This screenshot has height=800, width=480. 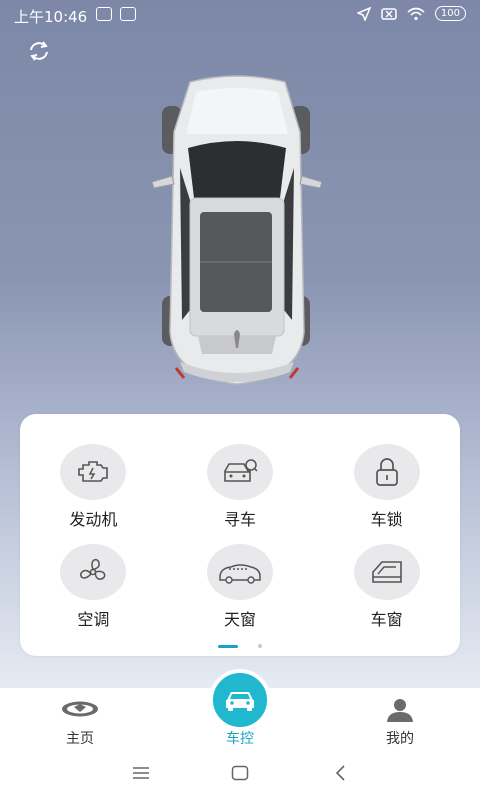 What do you see at coordinates (400, 739) in the screenshot?
I see `tab-mine-label: 我的` at bounding box center [400, 739].